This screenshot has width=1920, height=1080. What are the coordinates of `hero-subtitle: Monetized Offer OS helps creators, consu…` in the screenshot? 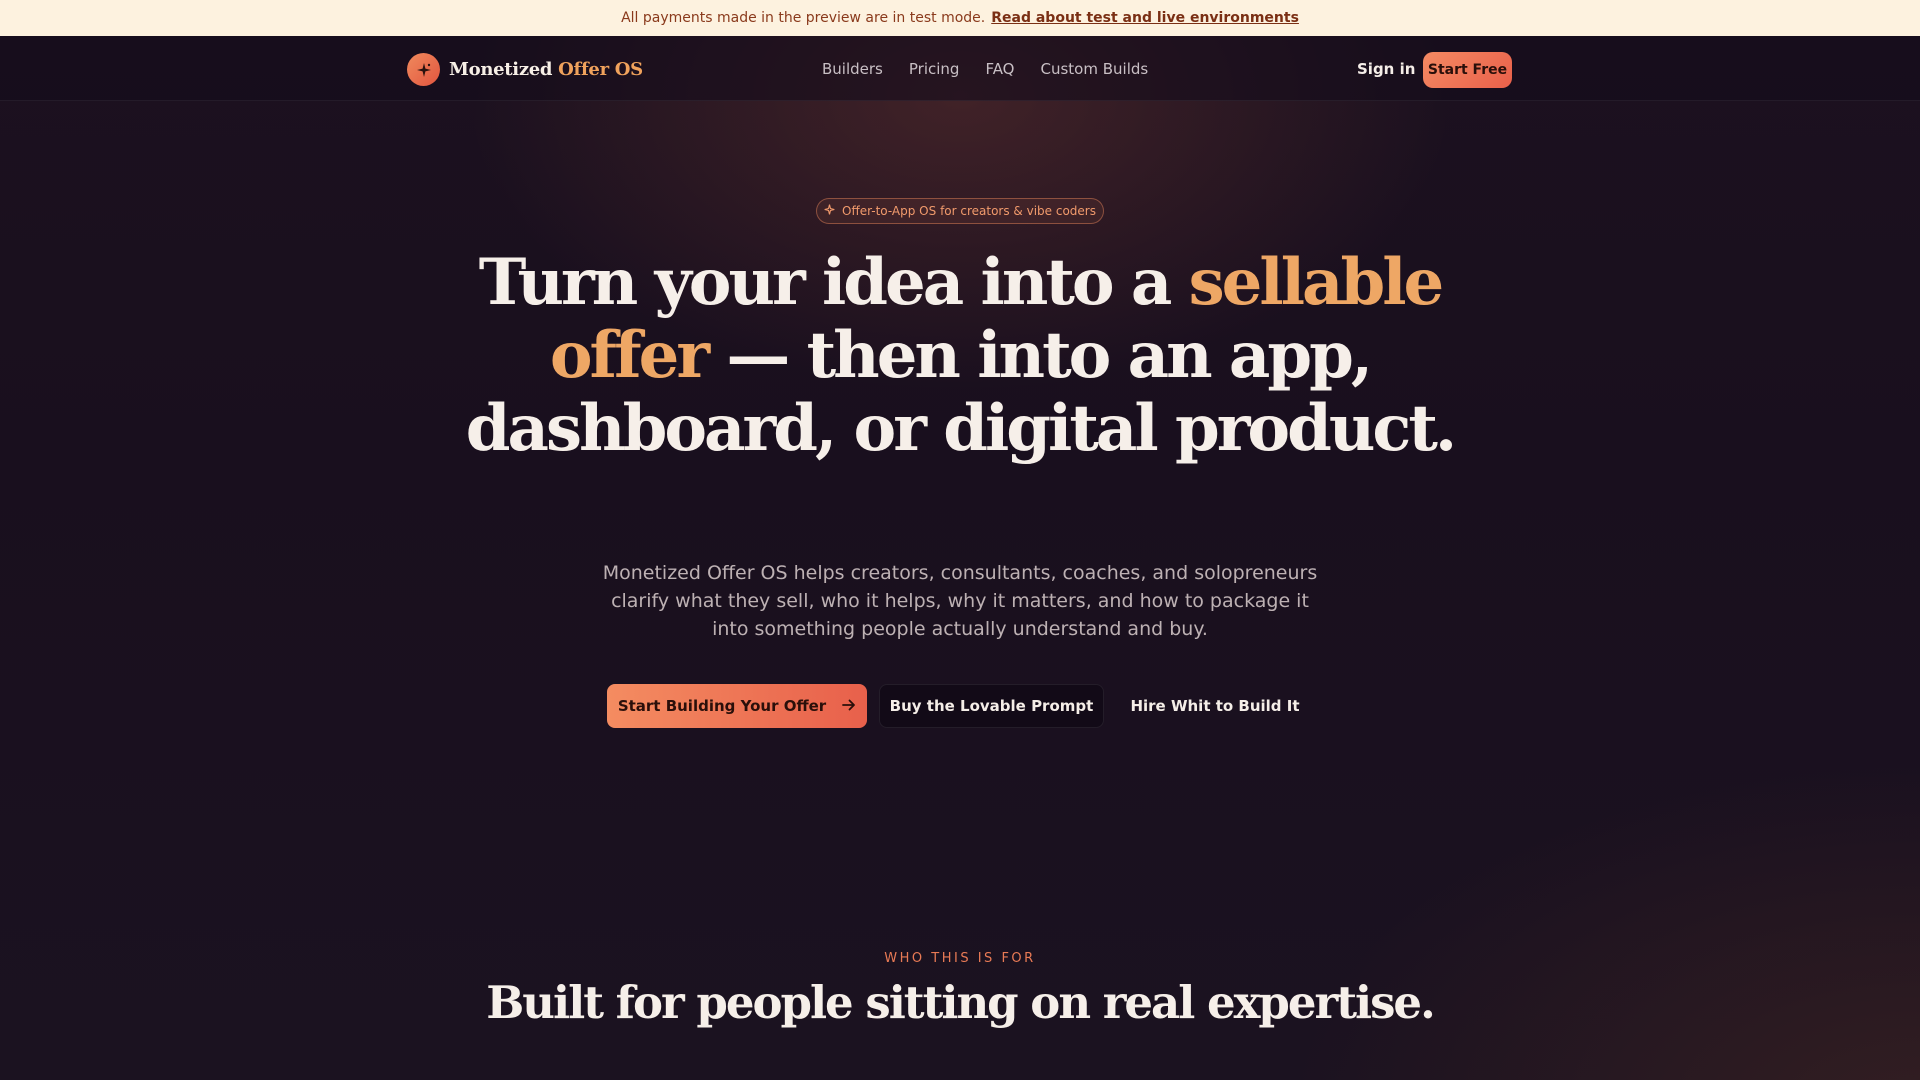 It's located at (960, 601).